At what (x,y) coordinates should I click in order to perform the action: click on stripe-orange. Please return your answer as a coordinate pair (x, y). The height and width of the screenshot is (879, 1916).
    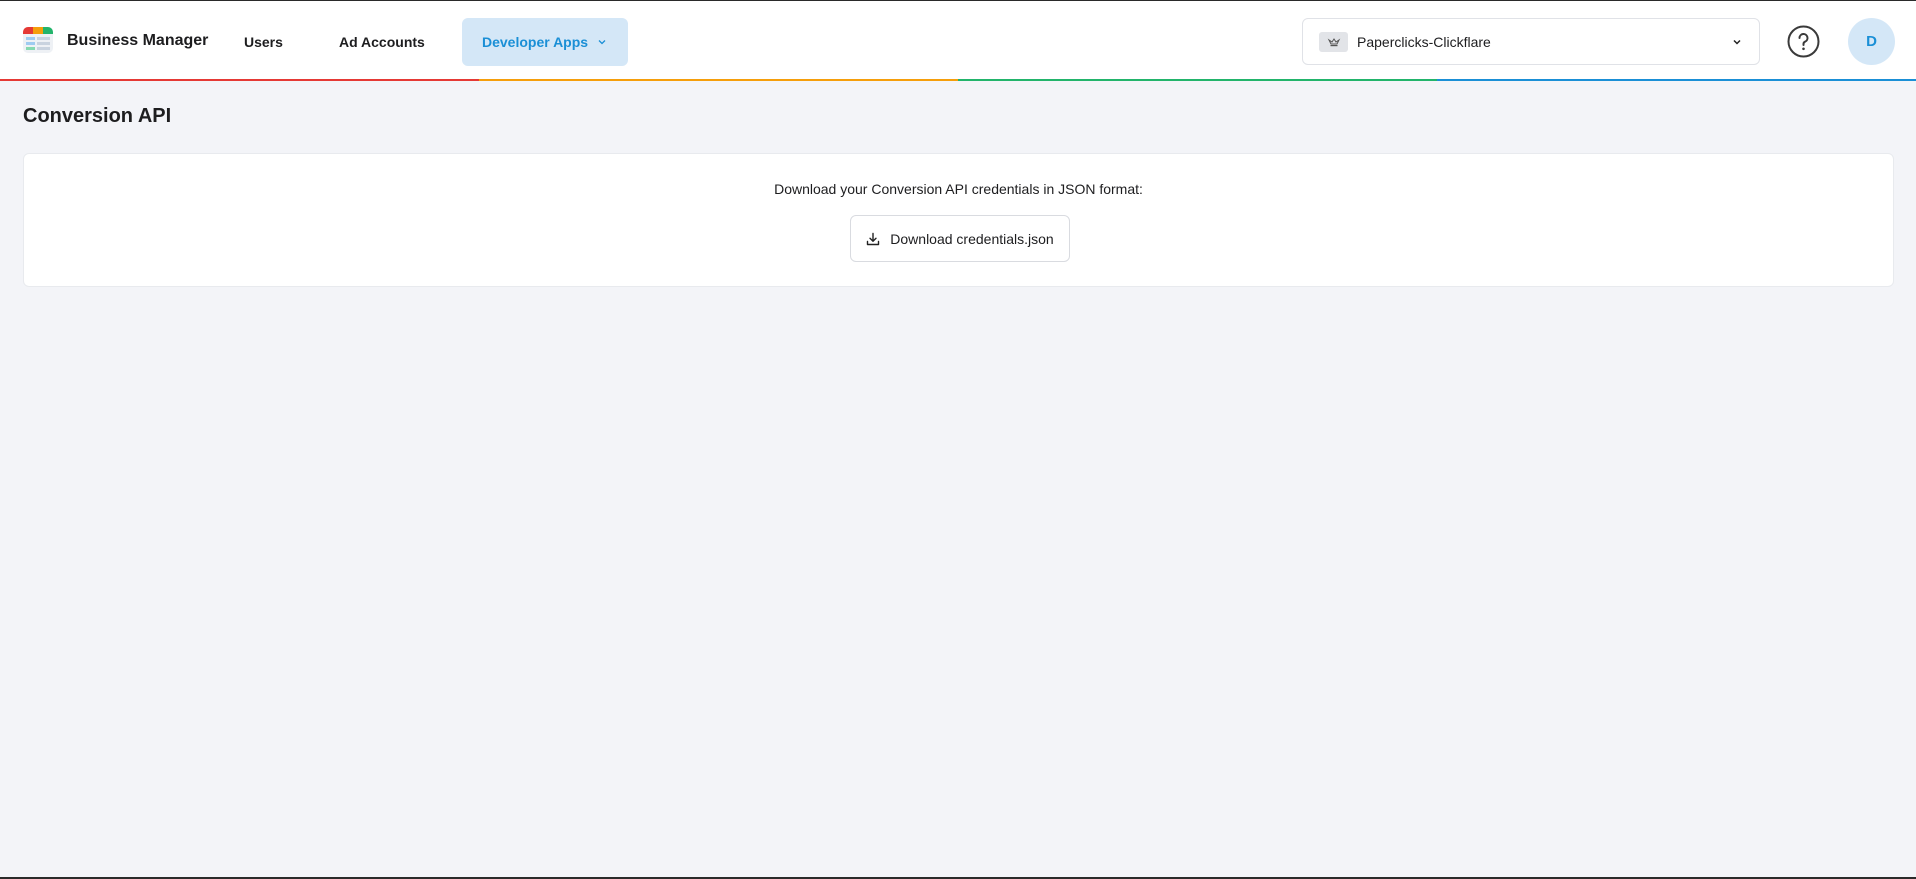
    Looking at the image, I should click on (718, 80).